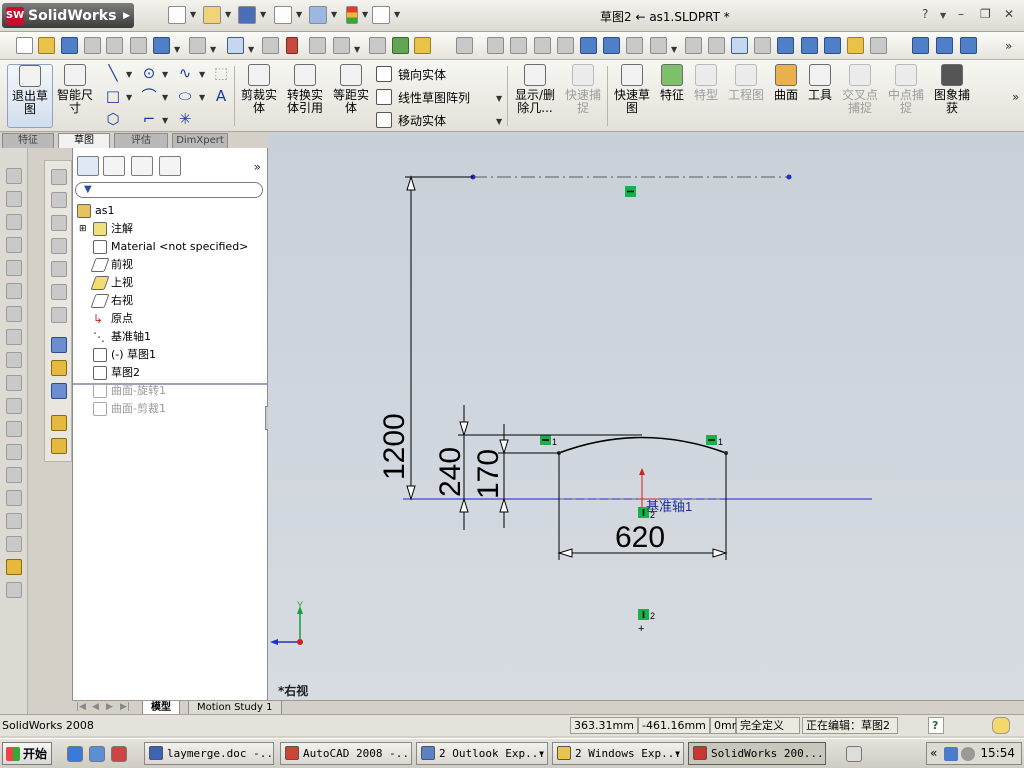  I want to click on spline-dropdown-icon: ▼, so click(202, 74).